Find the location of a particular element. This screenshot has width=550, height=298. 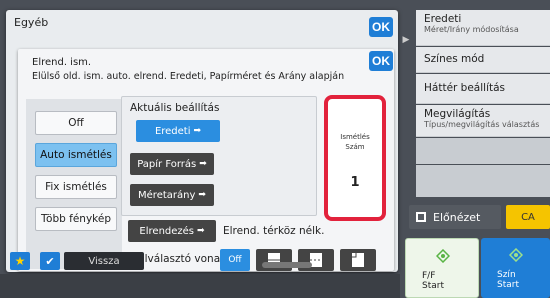

separator-option-3-button is located at coordinates (358, 260).